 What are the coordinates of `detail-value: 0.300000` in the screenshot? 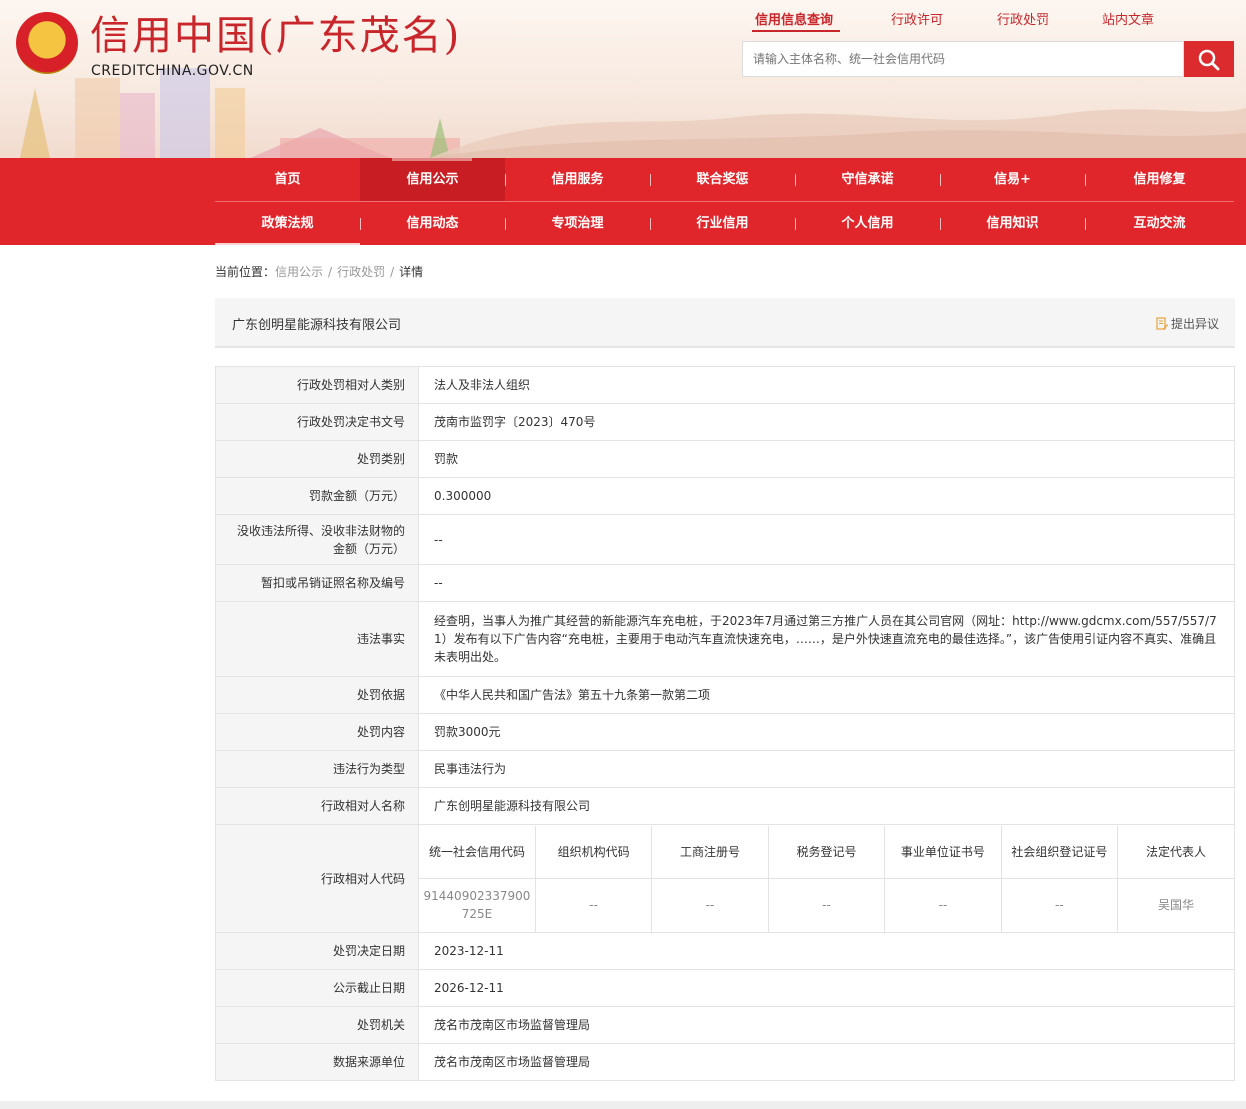 It's located at (826, 496).